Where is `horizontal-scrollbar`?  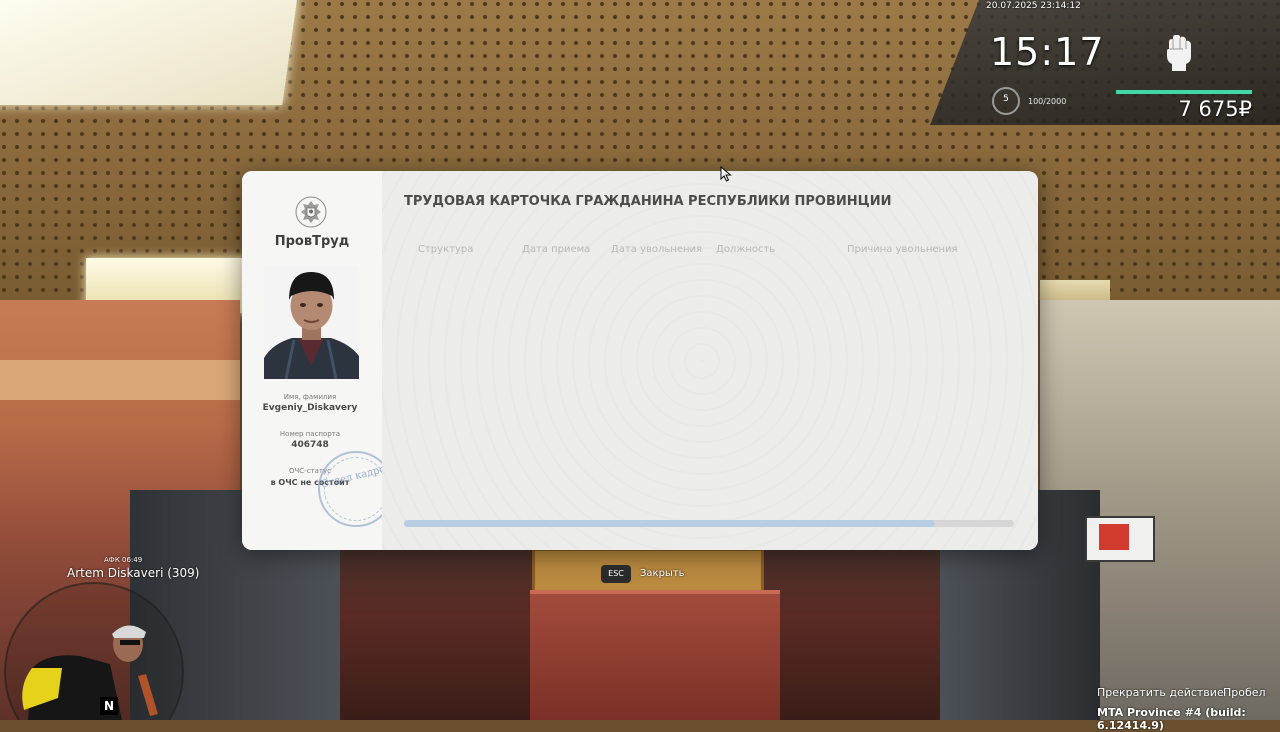 horizontal-scrollbar is located at coordinates (709, 523).